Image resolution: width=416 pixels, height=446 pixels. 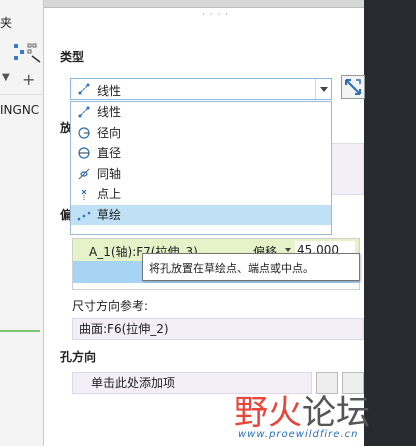 I want to click on option-label: 点上, so click(x=109, y=194).